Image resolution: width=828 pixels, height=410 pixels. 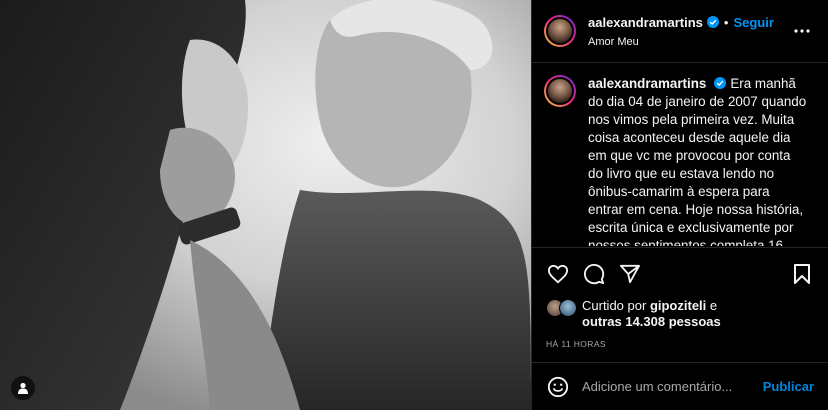 I want to click on heart-icon, so click(x=558, y=274).